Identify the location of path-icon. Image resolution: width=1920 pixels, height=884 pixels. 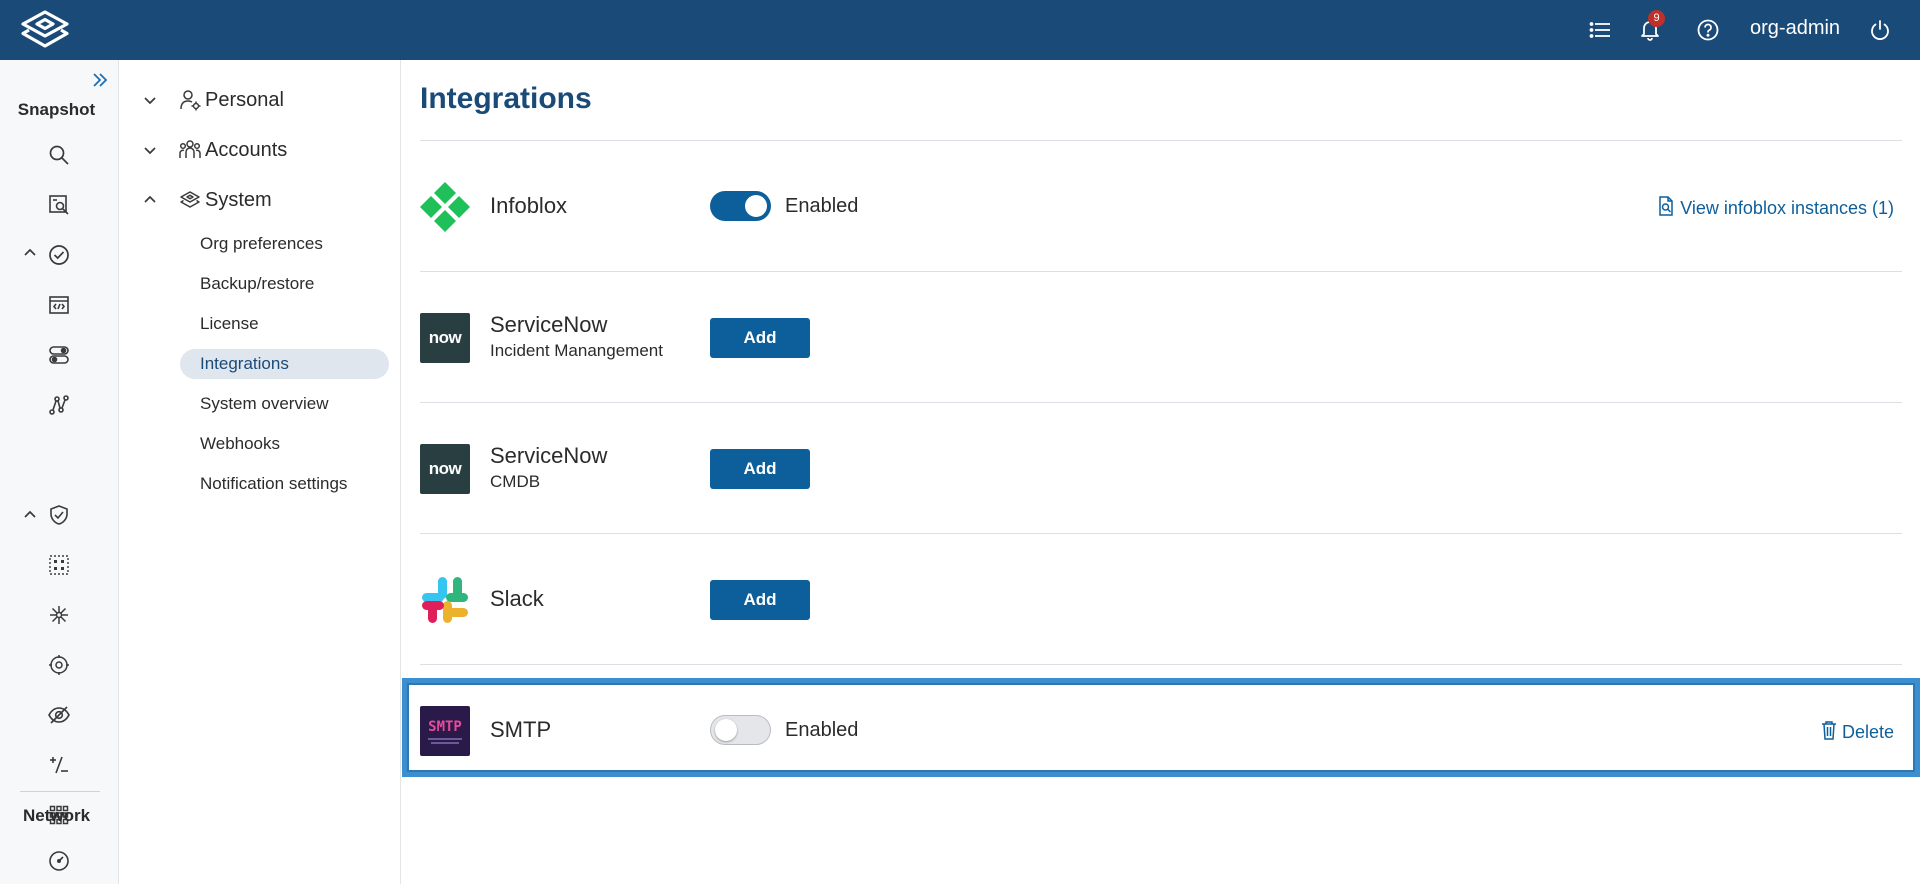
(59, 405).